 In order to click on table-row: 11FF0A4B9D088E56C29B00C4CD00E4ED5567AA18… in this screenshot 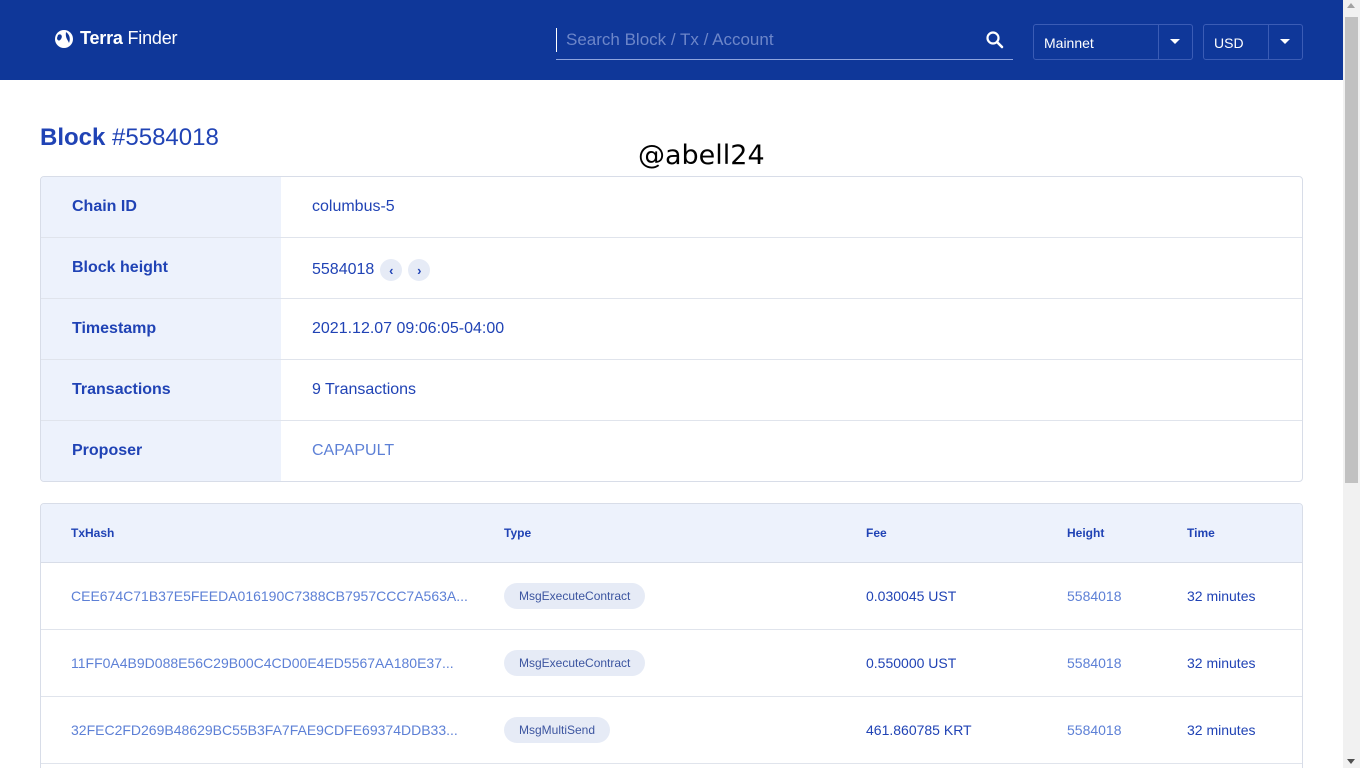, I will do `click(671, 663)`.